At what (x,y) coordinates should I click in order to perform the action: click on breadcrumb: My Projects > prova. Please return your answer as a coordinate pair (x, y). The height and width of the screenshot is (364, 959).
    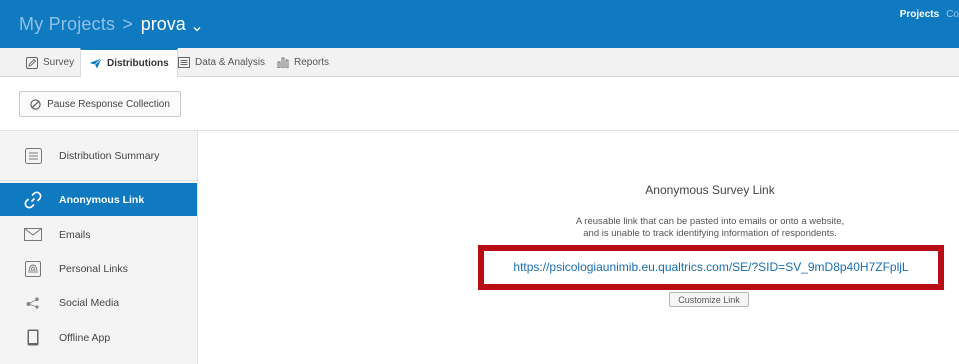
    Looking at the image, I should click on (110, 24).